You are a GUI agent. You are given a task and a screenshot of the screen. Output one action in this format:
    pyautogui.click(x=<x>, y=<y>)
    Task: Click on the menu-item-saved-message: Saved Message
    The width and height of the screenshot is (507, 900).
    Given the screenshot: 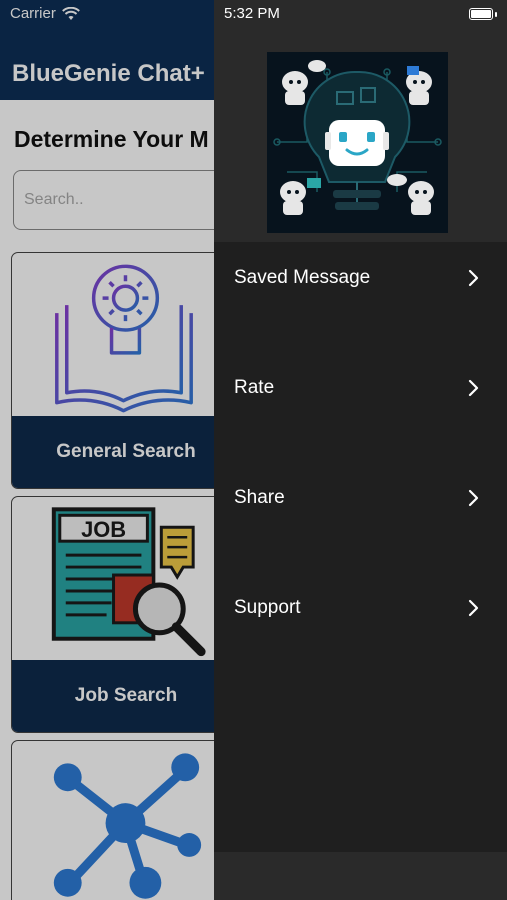 What is the action you would take?
    pyautogui.click(x=360, y=278)
    